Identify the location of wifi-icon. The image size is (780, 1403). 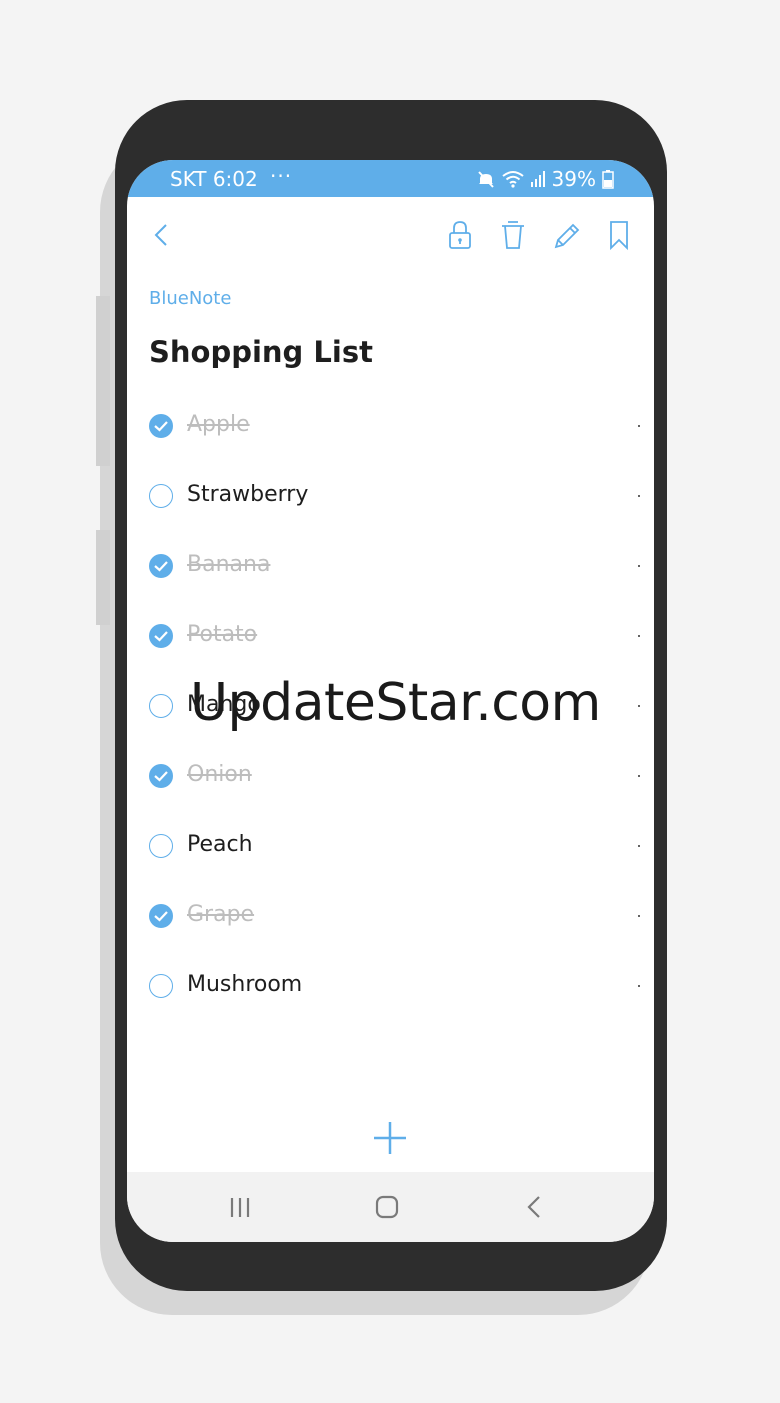
(512, 179).